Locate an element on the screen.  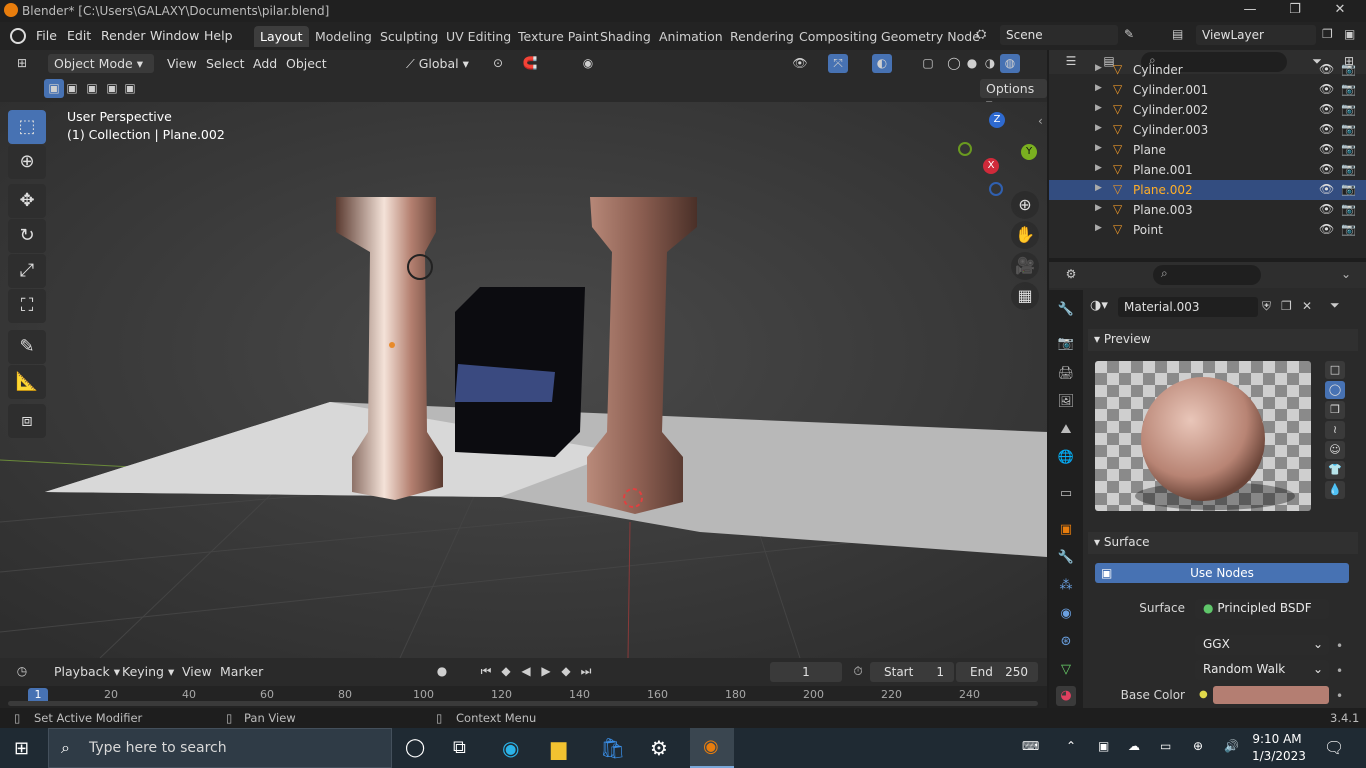
maximize-button: ❐ is located at coordinates (1295, 11).